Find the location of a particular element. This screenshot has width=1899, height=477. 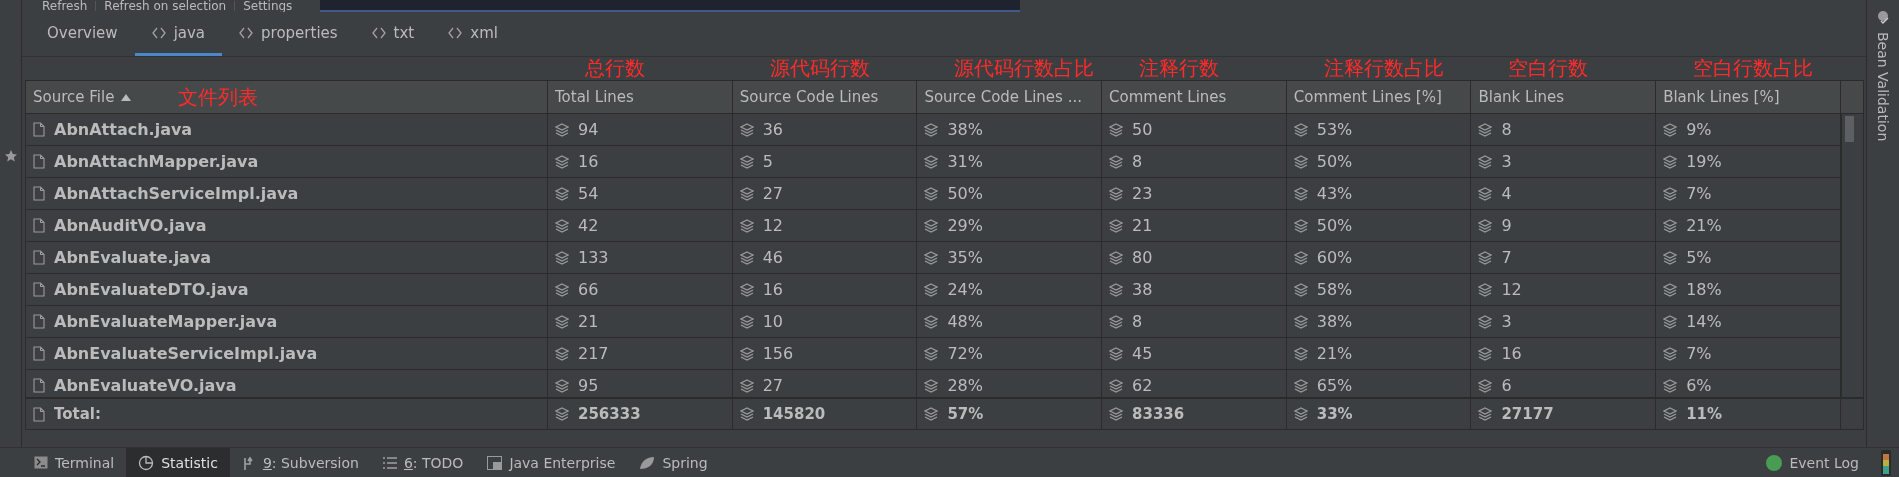

total-value: 83336 is located at coordinates (1158, 414).